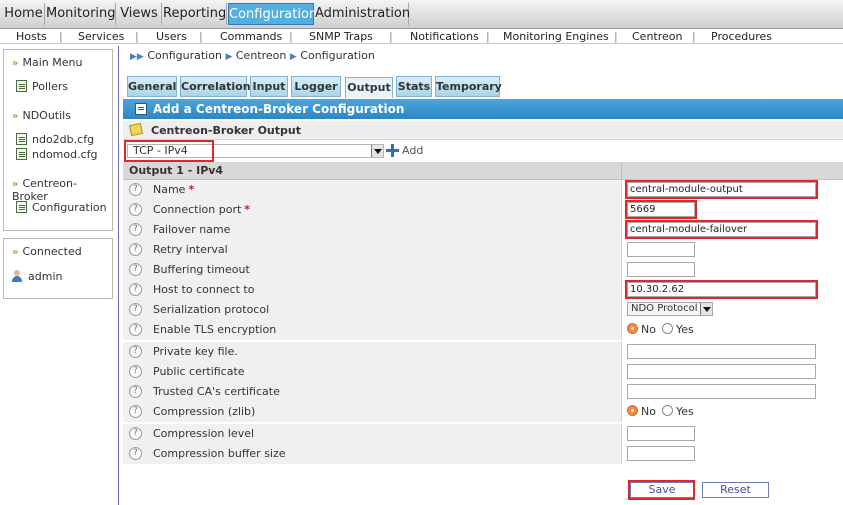  I want to click on nav-item-ndo2db: ndo2db.cfg, so click(55, 139).